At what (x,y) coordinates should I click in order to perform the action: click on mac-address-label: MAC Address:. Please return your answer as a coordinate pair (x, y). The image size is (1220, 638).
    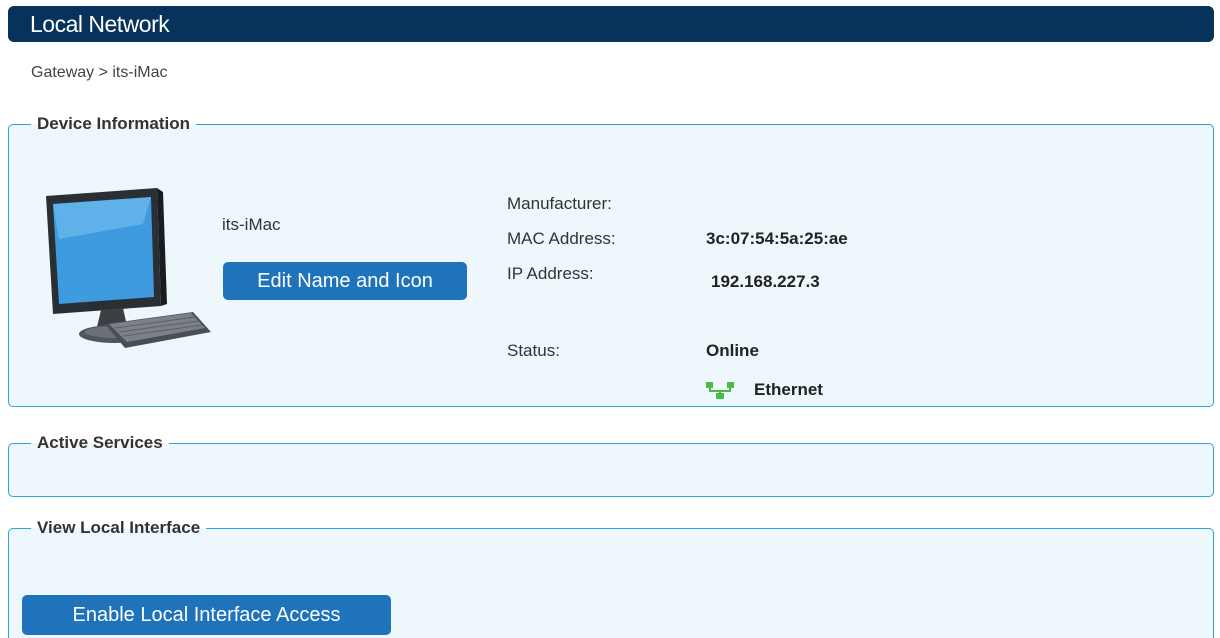
    Looking at the image, I should click on (561, 238).